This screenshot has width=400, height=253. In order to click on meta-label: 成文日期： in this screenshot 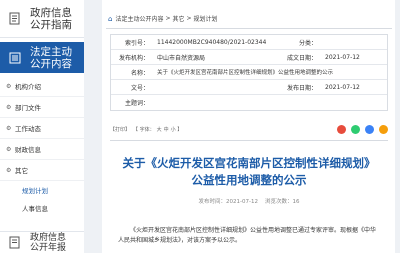, I will do `click(301, 58)`.